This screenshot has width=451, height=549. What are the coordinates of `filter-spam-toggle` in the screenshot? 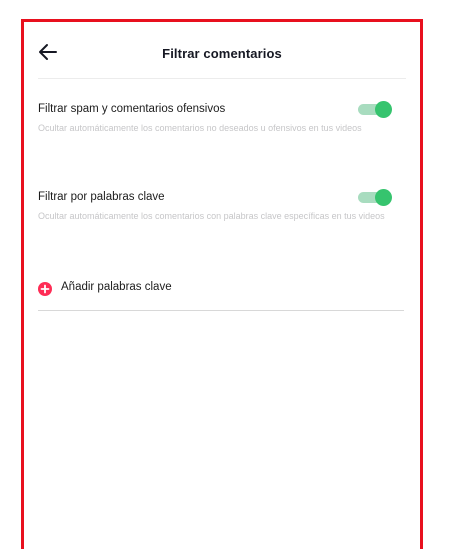 It's located at (375, 109).